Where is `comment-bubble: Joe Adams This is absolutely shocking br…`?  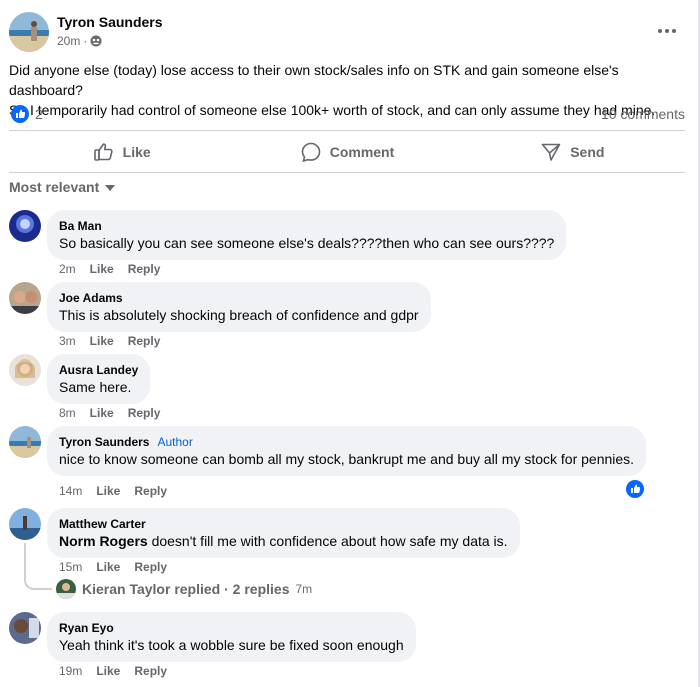 comment-bubble: Joe Adams This is absolutely shocking br… is located at coordinates (239, 307).